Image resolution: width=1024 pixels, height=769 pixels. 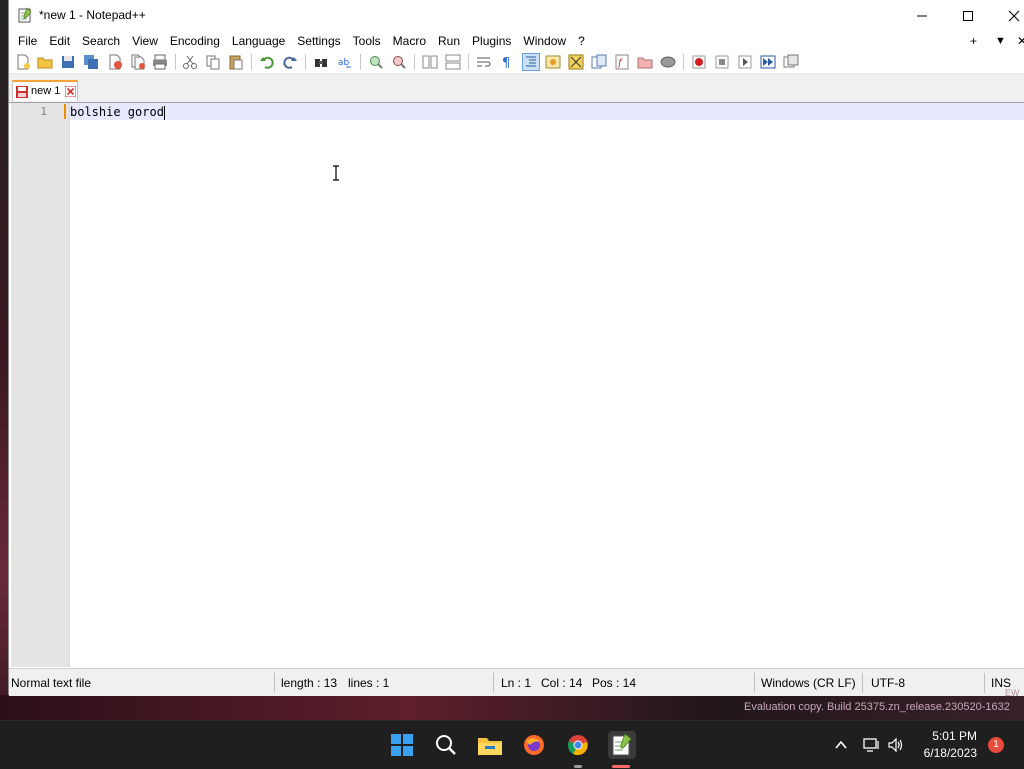 What do you see at coordinates (1000, 41) in the screenshot?
I see `tab-list-dropdown-button: ▼` at bounding box center [1000, 41].